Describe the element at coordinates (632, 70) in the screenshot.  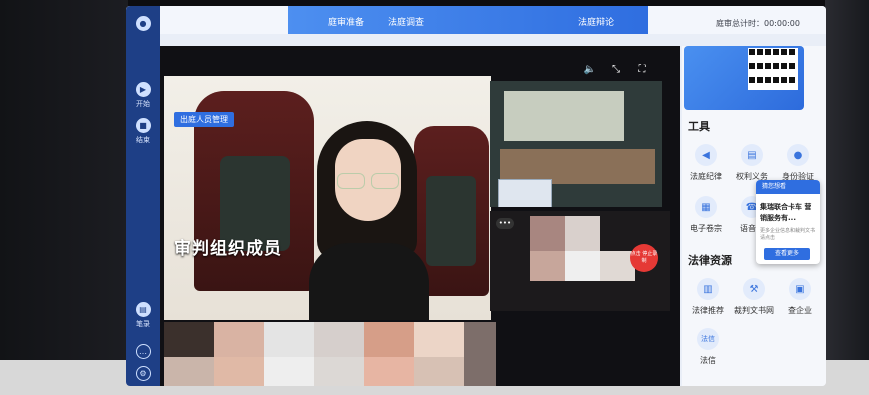
I see `video-controls: 🔈 ⤡ ⛶` at that location.